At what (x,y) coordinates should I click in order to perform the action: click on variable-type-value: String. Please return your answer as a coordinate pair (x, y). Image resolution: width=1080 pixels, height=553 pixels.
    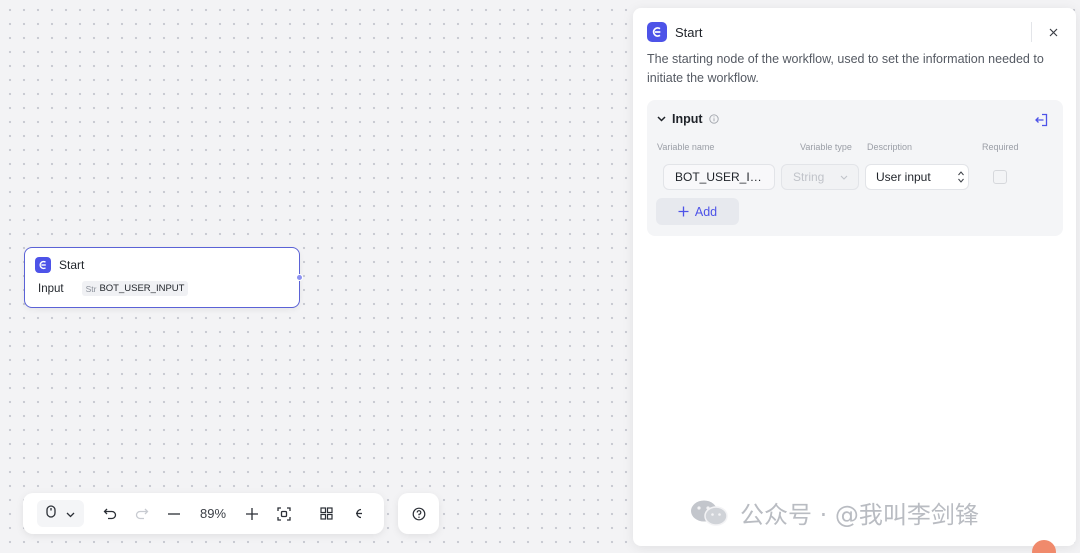
    Looking at the image, I should click on (809, 177).